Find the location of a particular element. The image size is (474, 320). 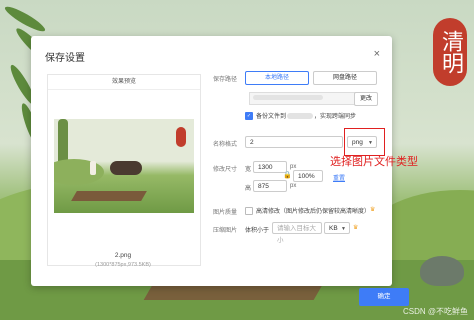

ox-shape is located at coordinates (126, 168).